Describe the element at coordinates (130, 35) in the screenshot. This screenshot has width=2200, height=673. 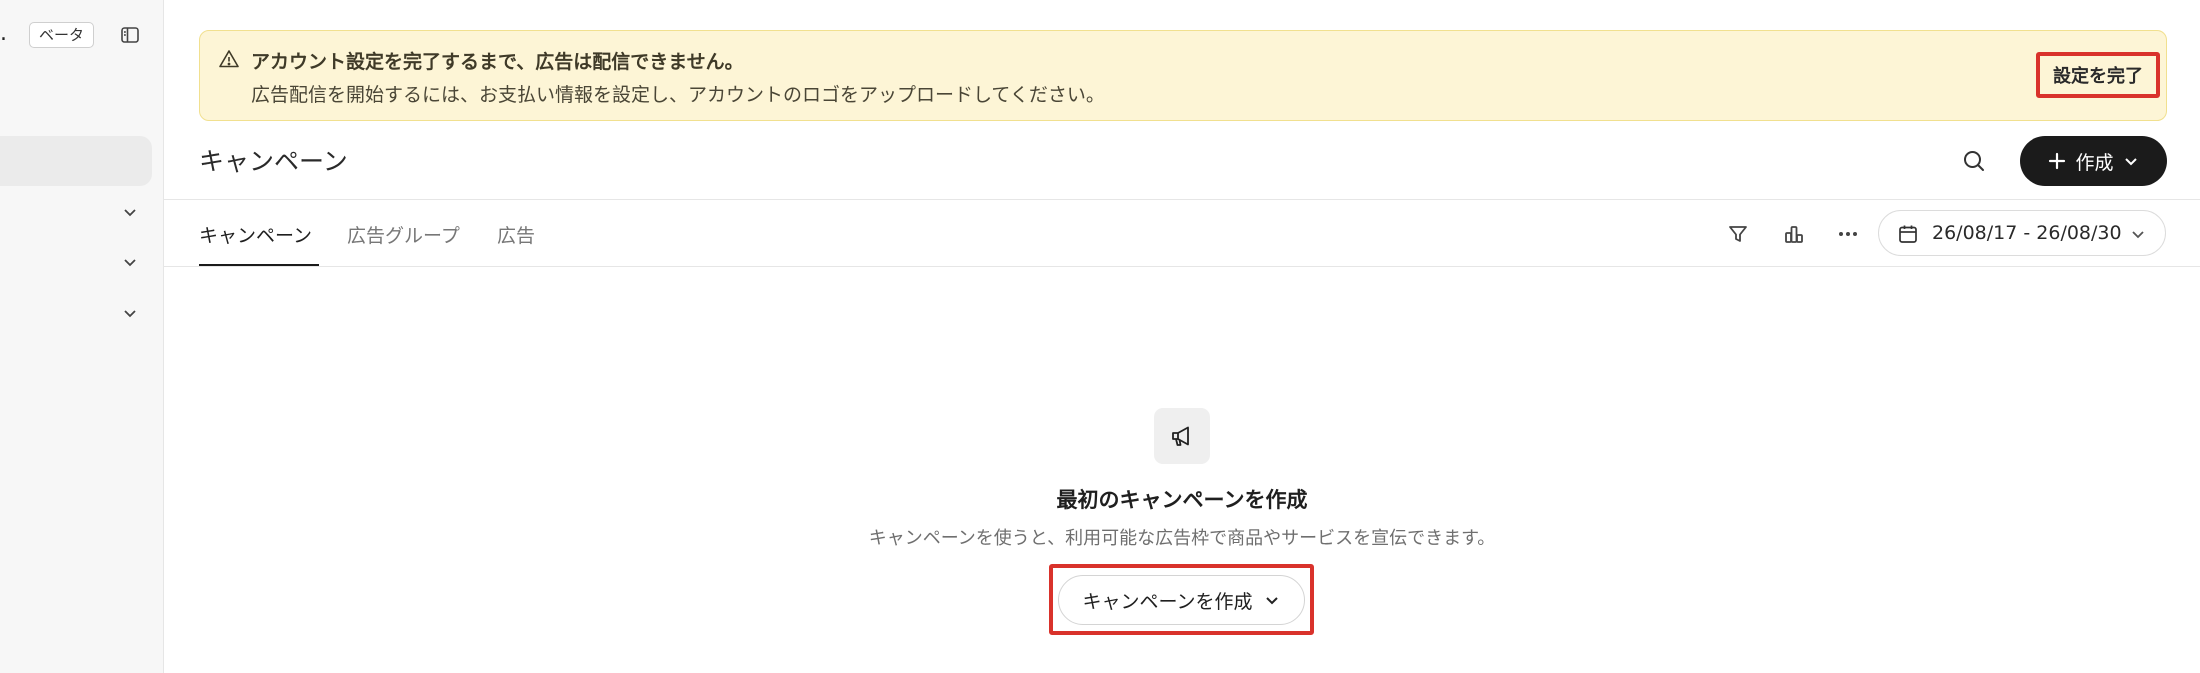
I see `sidebar-toggle-icon` at that location.